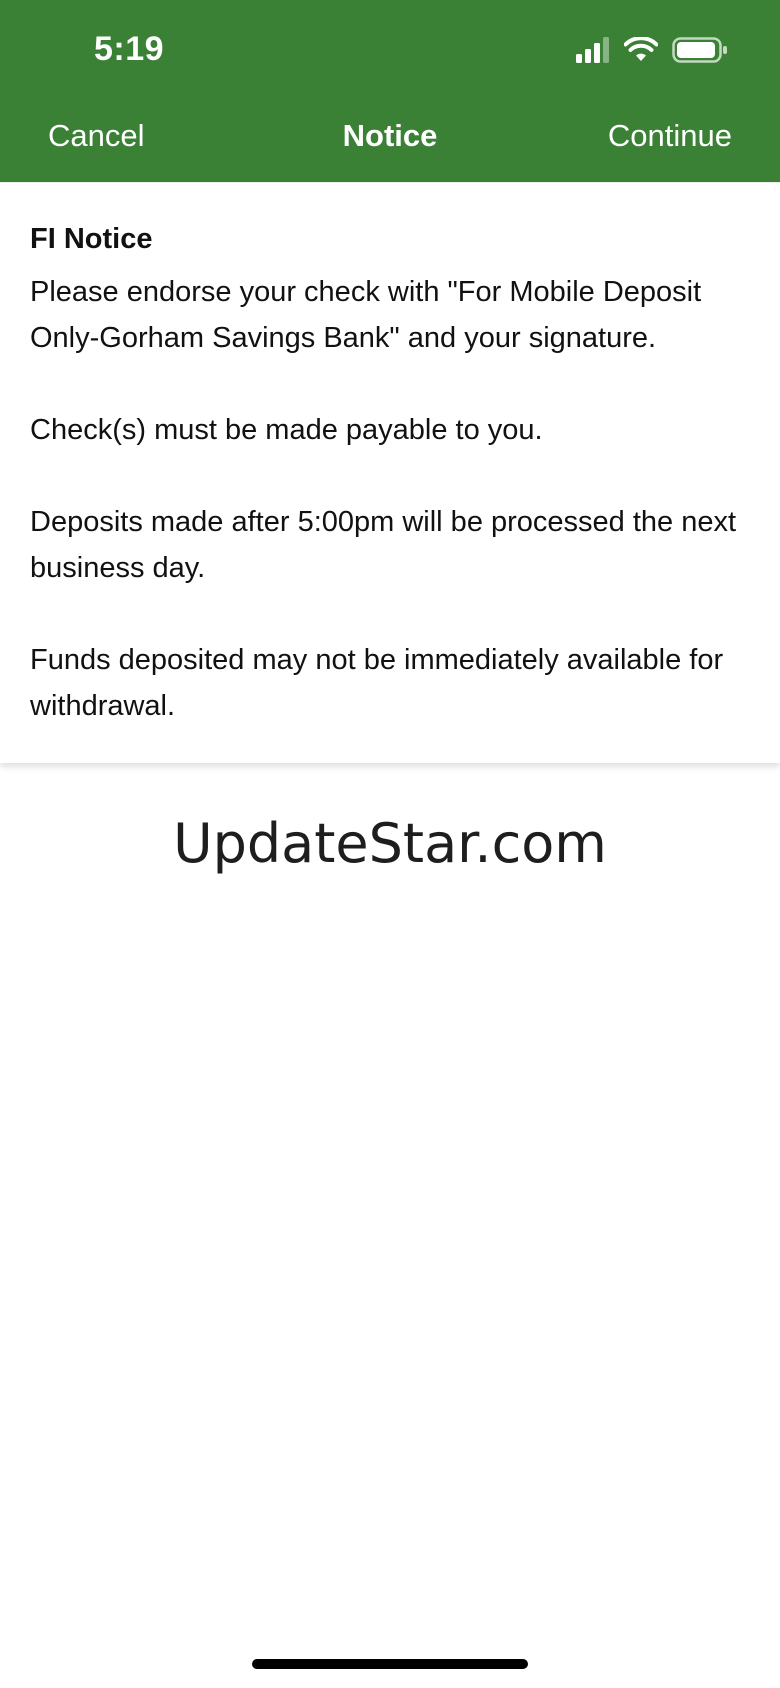 Image resolution: width=780 pixels, height=1688 pixels. What do you see at coordinates (96, 136) in the screenshot?
I see `cancel-button: Cancel` at bounding box center [96, 136].